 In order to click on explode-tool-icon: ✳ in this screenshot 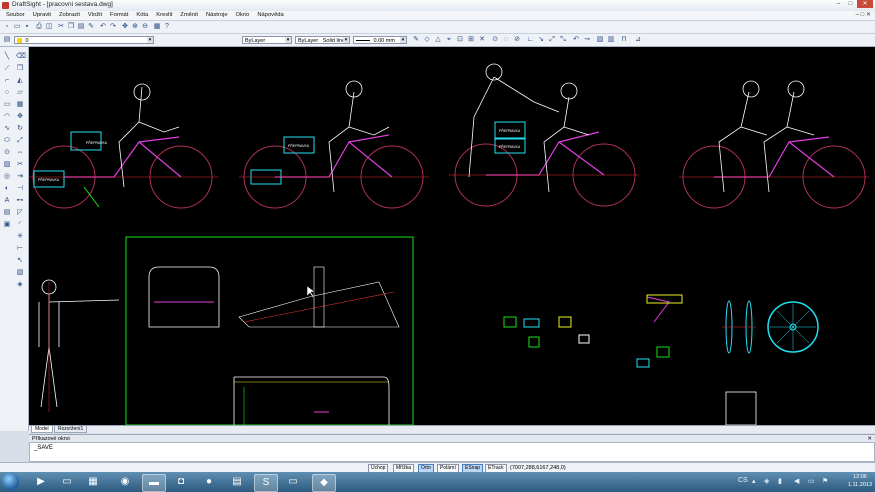, I will do `click(20, 237)`.